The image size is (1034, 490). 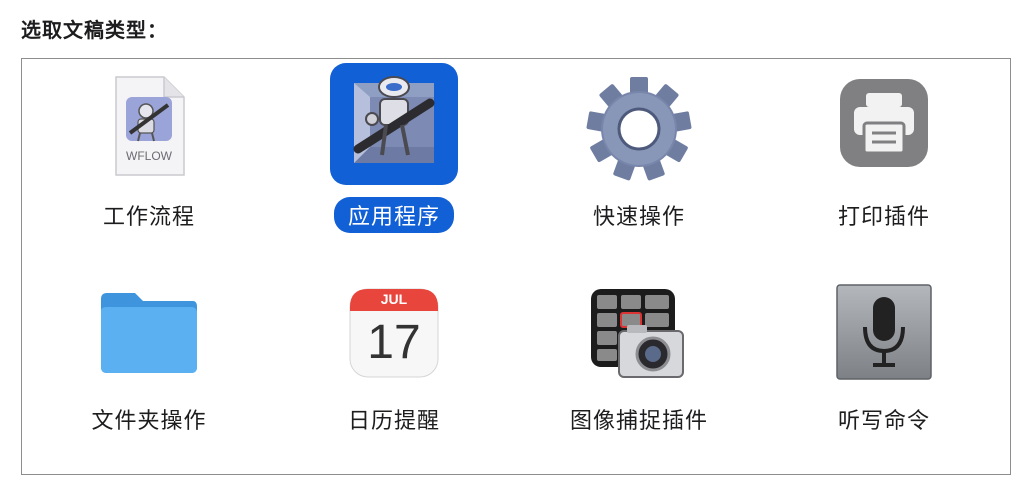 I want to click on calendar-day: 17, so click(x=394, y=342).